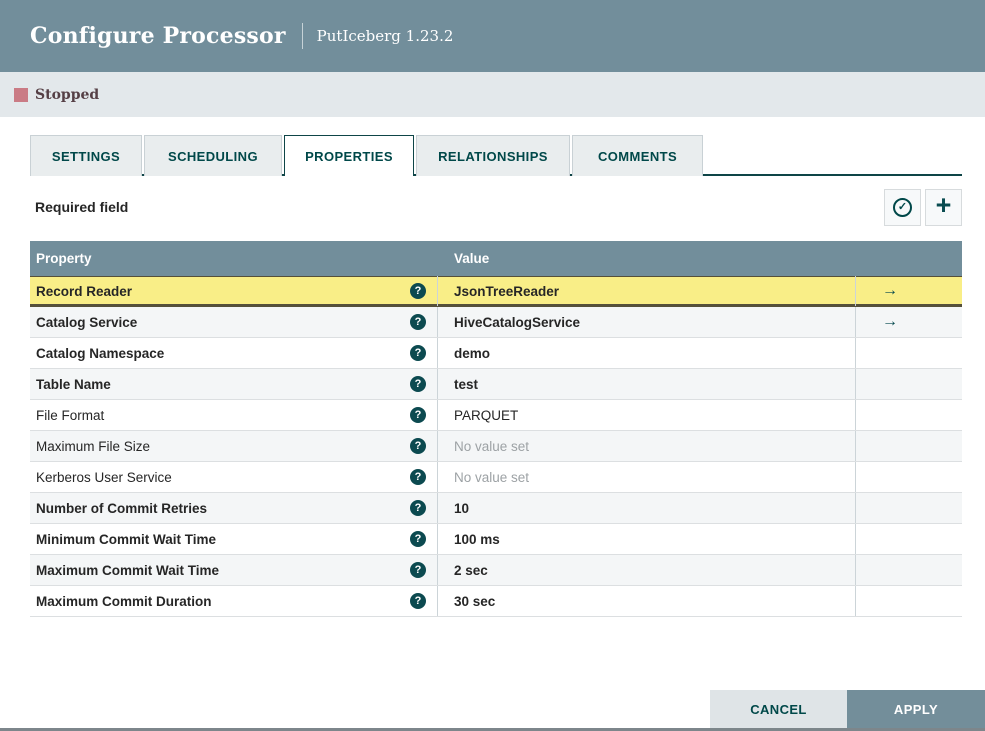 The height and width of the screenshot is (731, 985). I want to click on apply-button: APPLY, so click(916, 709).